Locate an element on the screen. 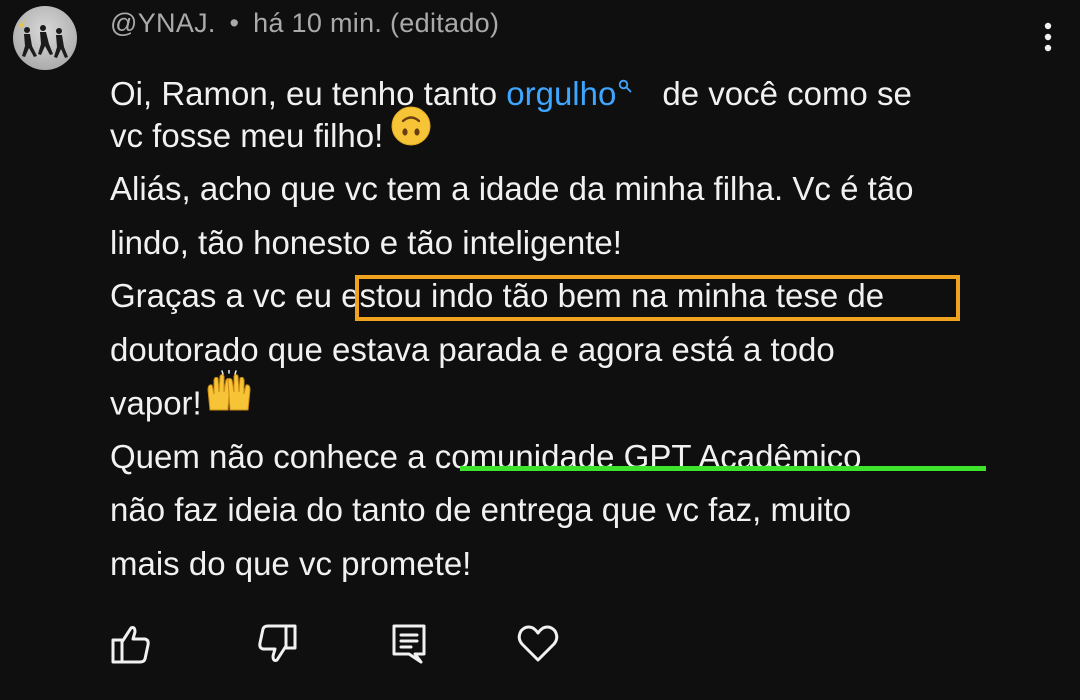  upside-down-face-emoji is located at coordinates (411, 134).